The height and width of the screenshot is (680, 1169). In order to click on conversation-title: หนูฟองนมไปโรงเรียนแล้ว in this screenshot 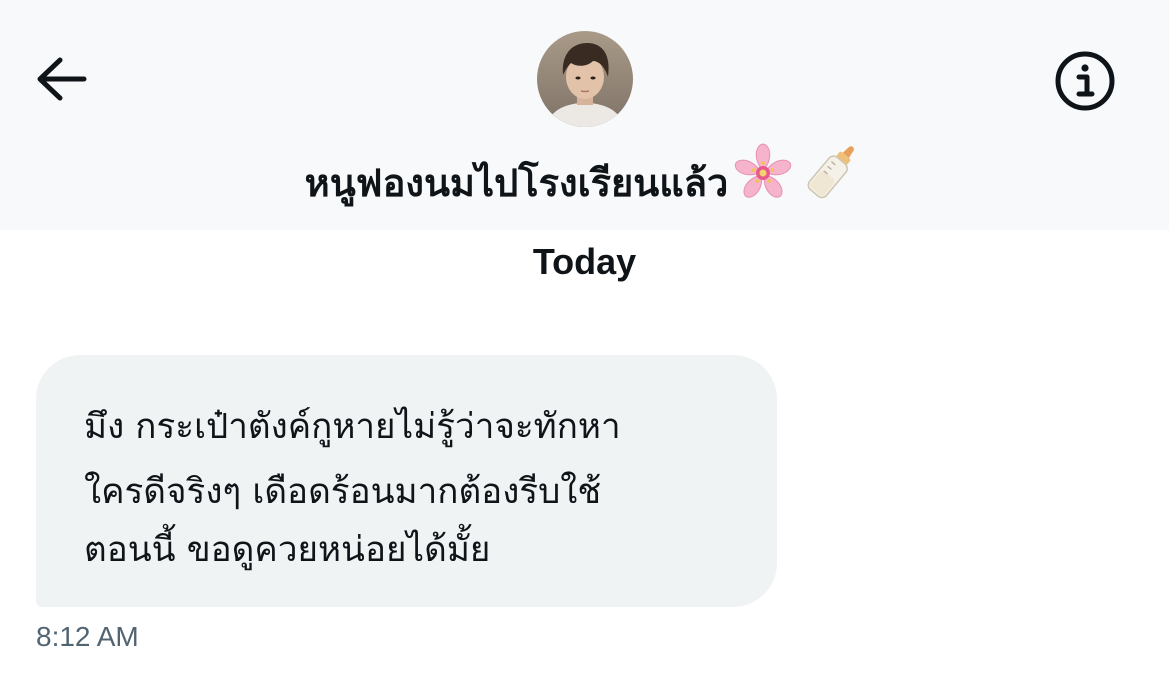, I will do `click(584, 185)`.